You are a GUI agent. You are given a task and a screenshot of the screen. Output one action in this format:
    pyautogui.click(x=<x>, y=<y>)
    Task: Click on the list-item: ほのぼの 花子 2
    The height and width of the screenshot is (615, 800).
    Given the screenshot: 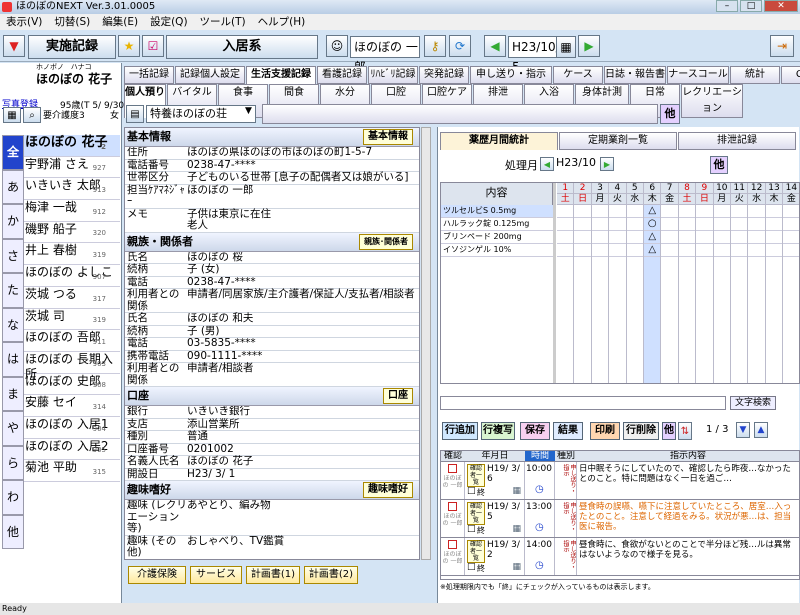 What is the action you would take?
    pyautogui.click(x=72, y=146)
    